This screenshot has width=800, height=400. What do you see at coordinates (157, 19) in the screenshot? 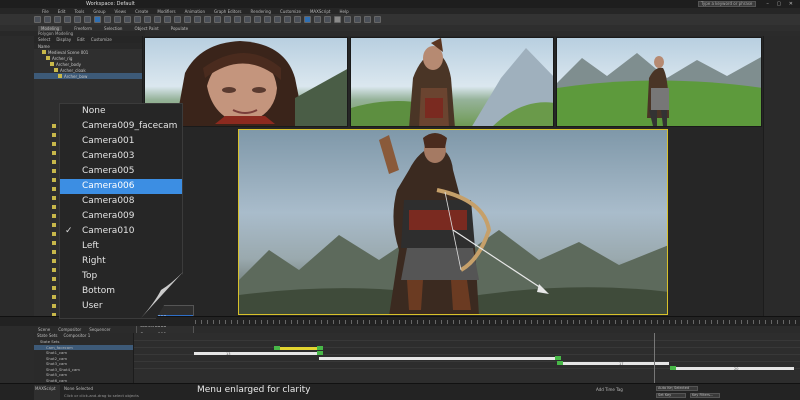
I see `scale-icon` at bounding box center [157, 19].